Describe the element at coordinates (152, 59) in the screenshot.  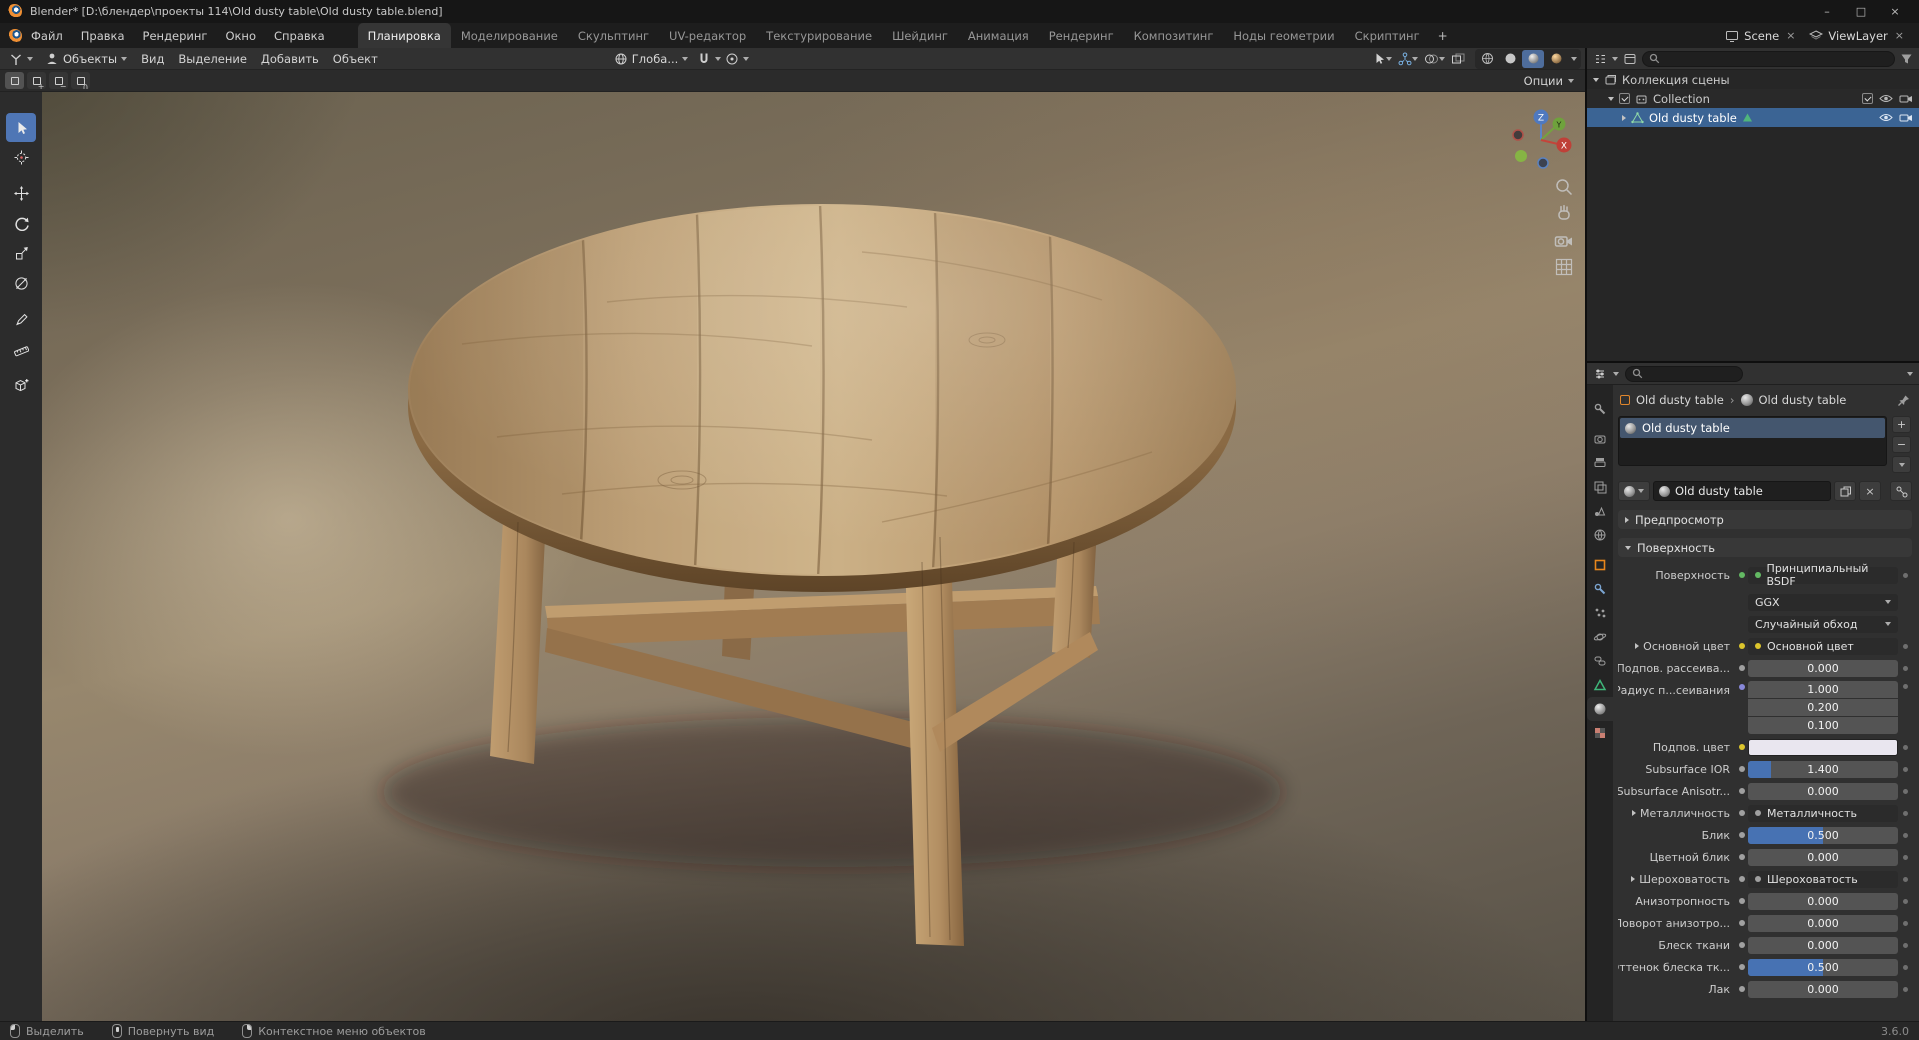
I see `viewport-menu-item: Вид` at that location.